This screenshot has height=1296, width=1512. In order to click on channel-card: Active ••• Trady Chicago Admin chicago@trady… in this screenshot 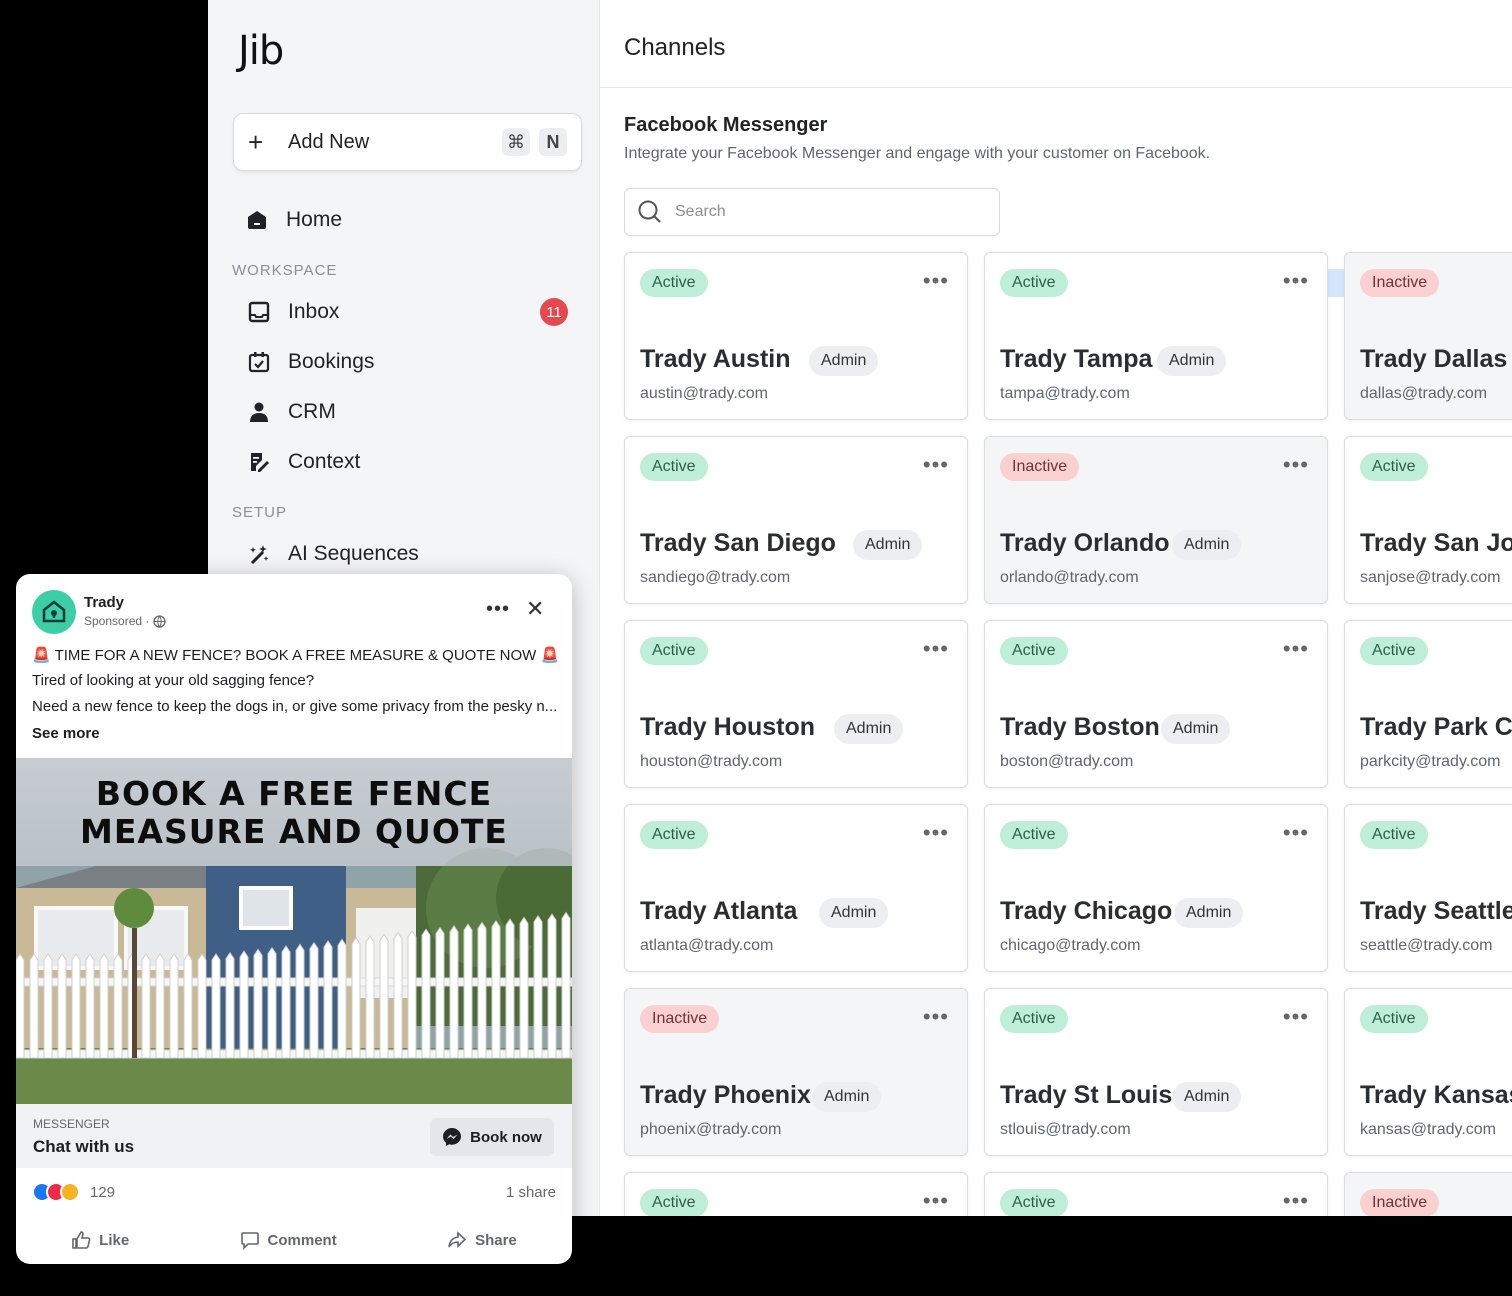, I will do `click(1156, 888)`.